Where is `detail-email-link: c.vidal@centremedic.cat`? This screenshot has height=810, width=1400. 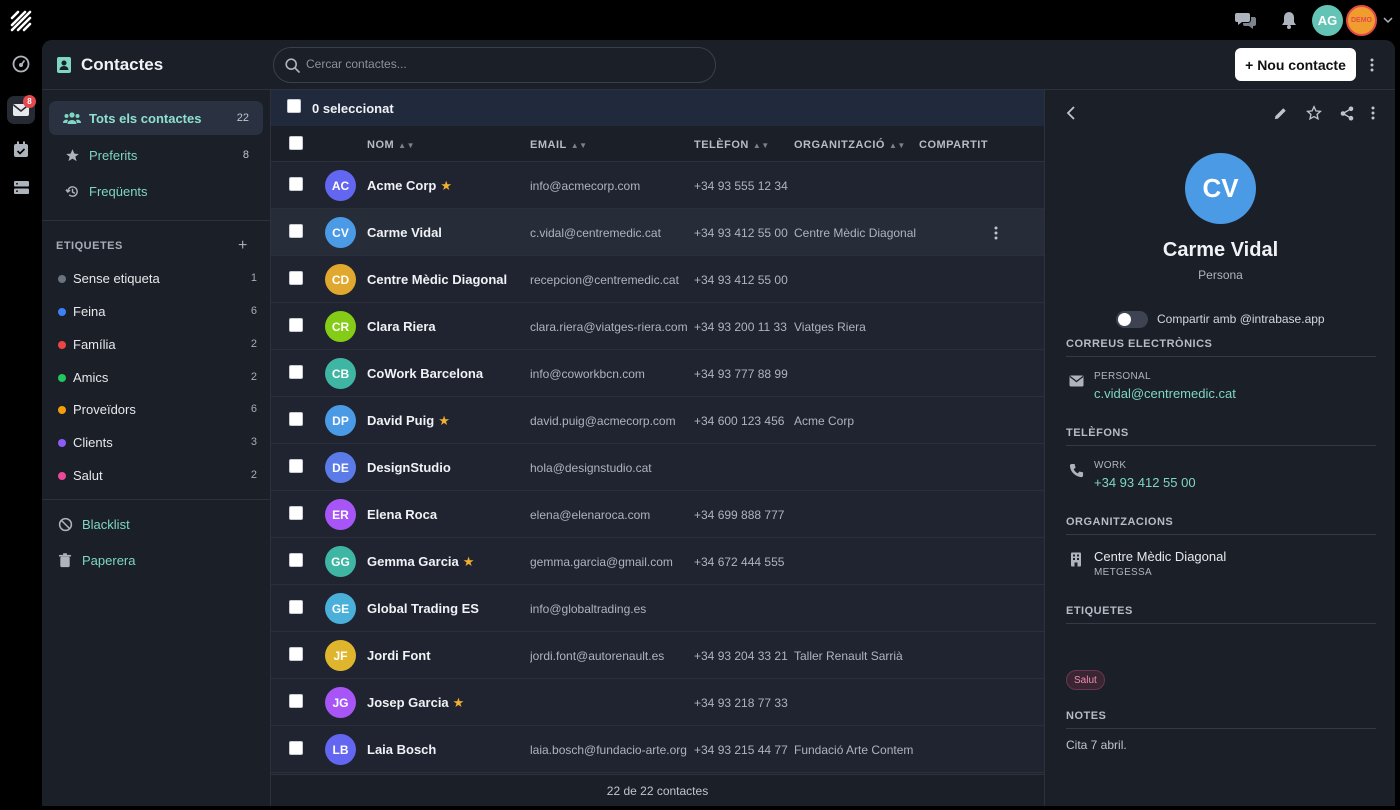
detail-email-link: c.vidal@centremedic.cat is located at coordinates (1165, 393).